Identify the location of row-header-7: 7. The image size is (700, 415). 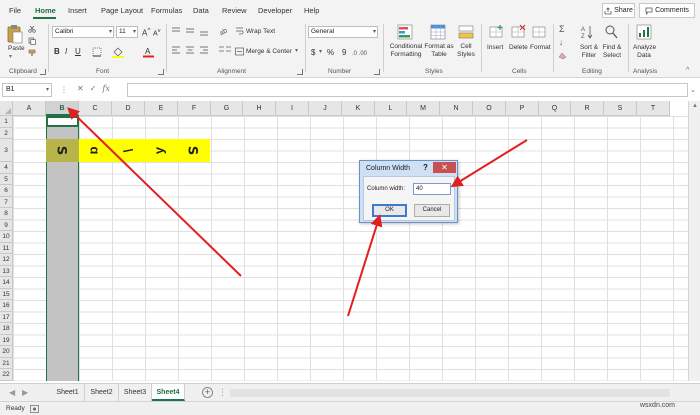
(6, 202).